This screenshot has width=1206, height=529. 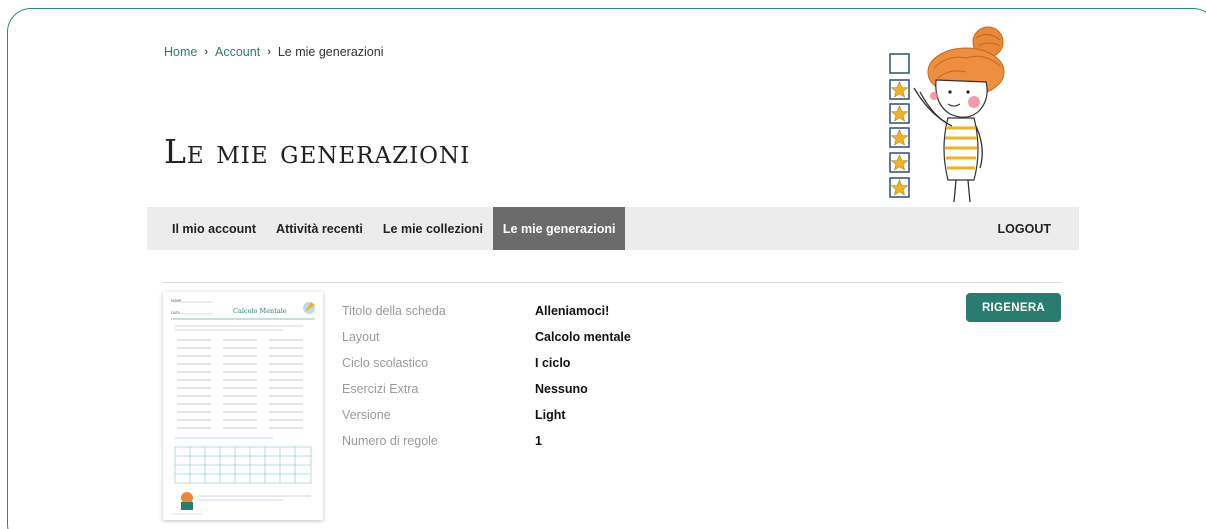 What do you see at coordinates (486, 337) in the screenshot?
I see `detail-row-layout: Layout Calcolo mentale` at bounding box center [486, 337].